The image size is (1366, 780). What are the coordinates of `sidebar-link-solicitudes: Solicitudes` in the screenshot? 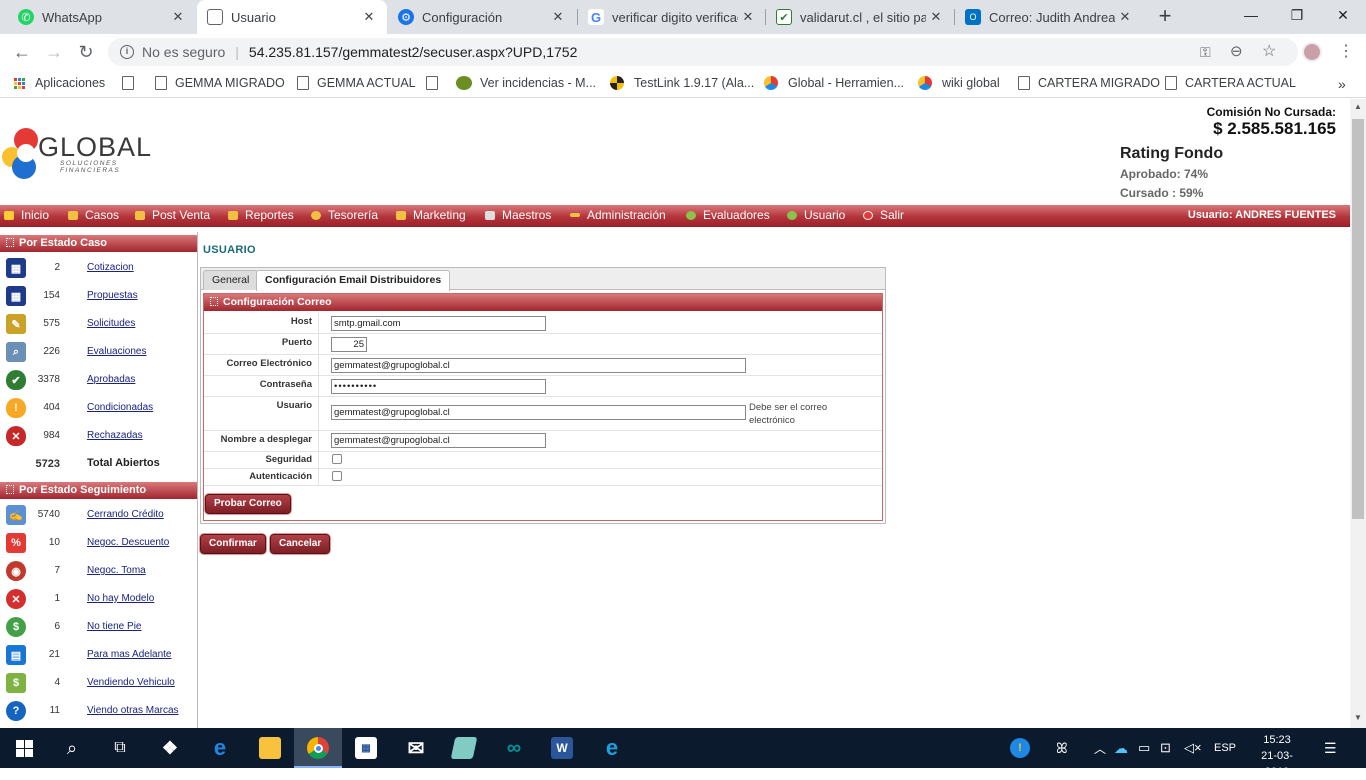 It's located at (111, 323).